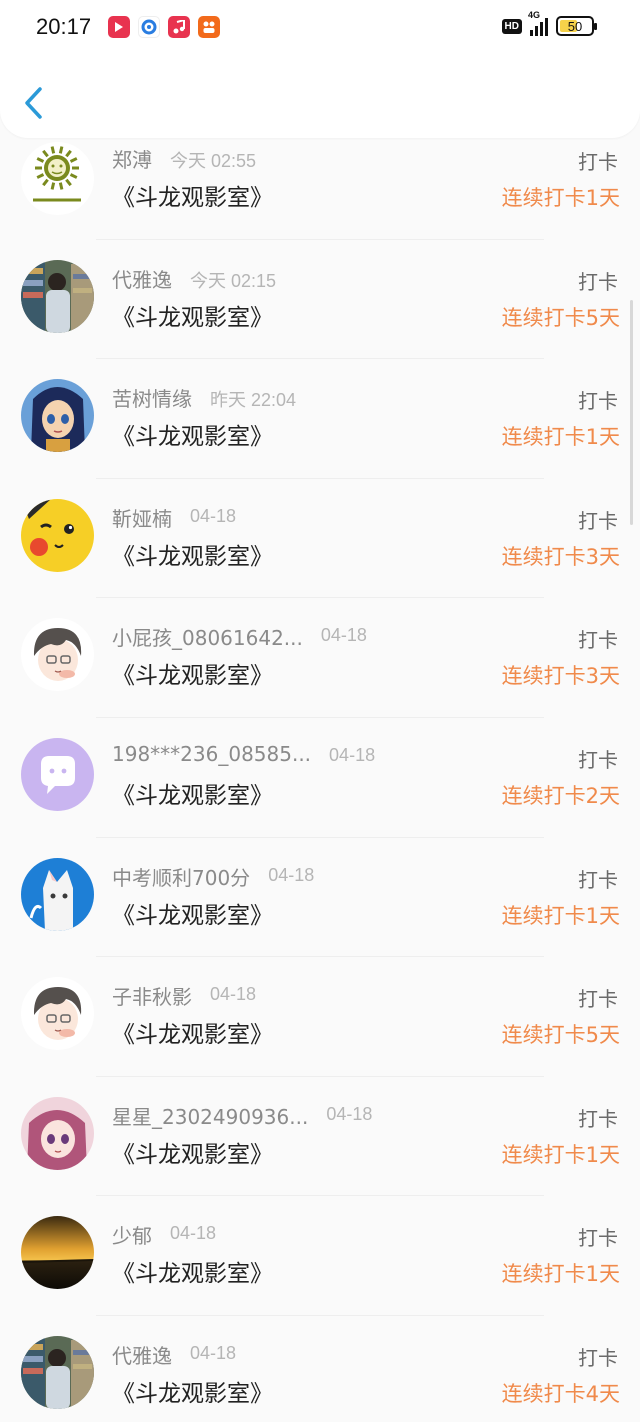 The width and height of the screenshot is (640, 1422). Describe the element at coordinates (631, 412) in the screenshot. I see `scrollbar` at that location.